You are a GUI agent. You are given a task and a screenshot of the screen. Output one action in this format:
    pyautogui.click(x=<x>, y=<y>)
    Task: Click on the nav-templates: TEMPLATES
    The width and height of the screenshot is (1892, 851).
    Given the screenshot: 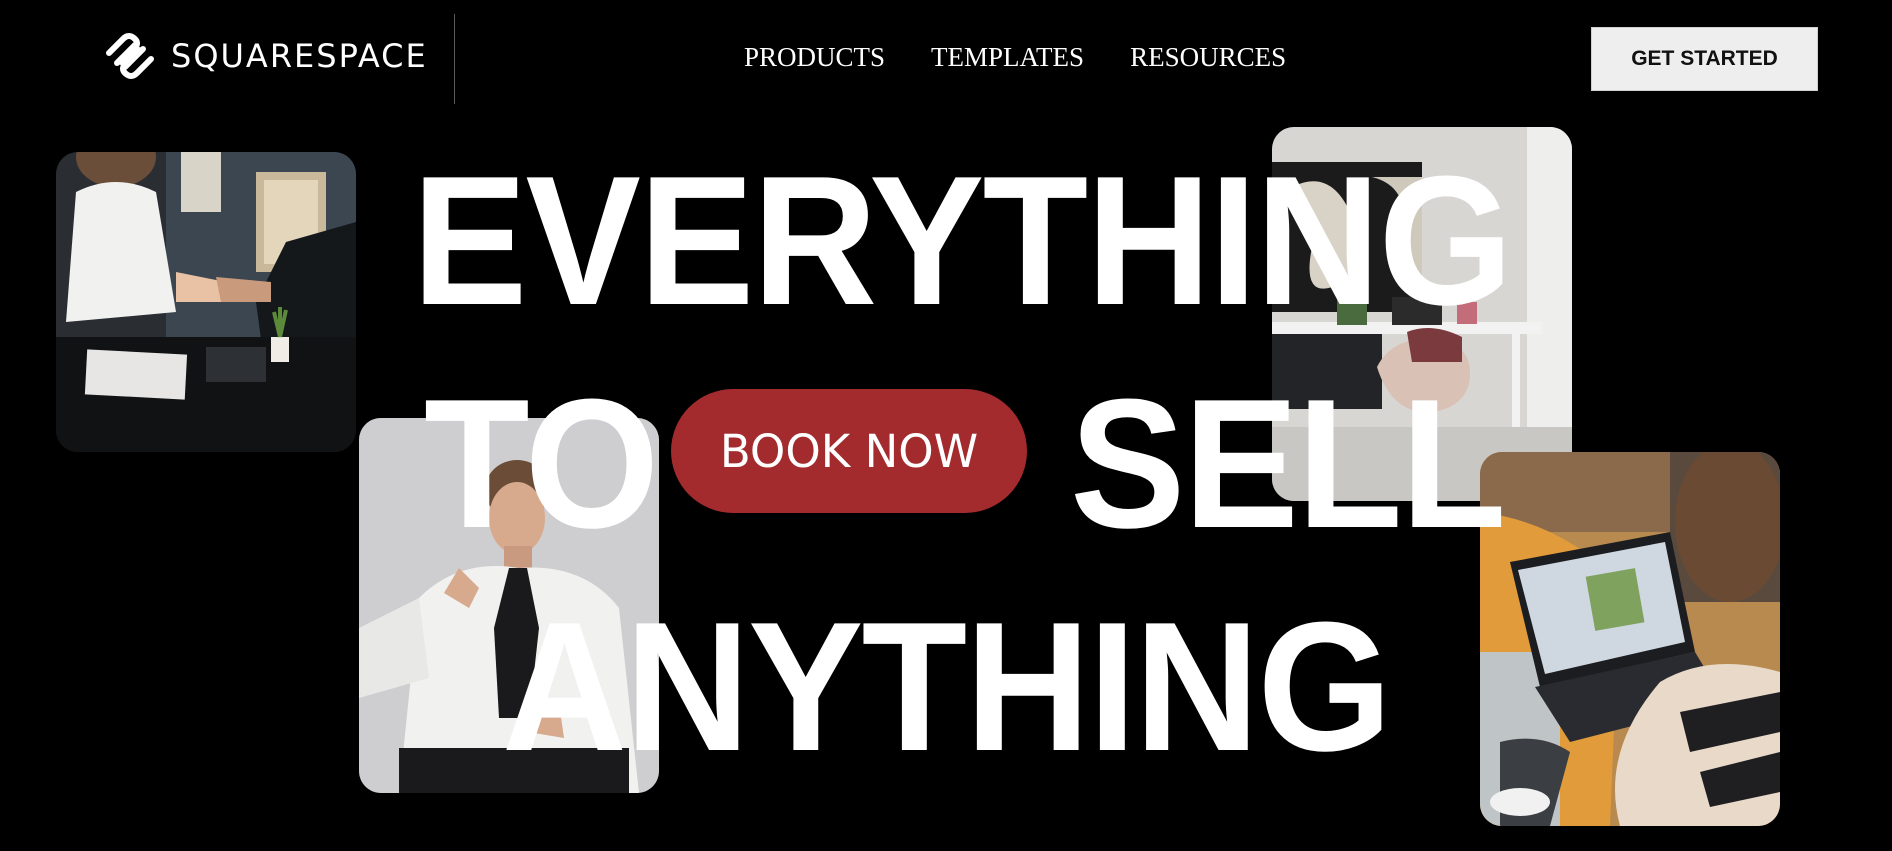 What is the action you would take?
    pyautogui.click(x=1007, y=57)
    